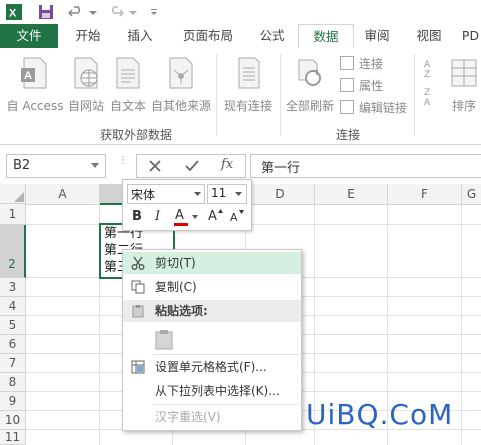  What do you see at coordinates (22, 165) in the screenshot?
I see `name-box-value: B2` at bounding box center [22, 165].